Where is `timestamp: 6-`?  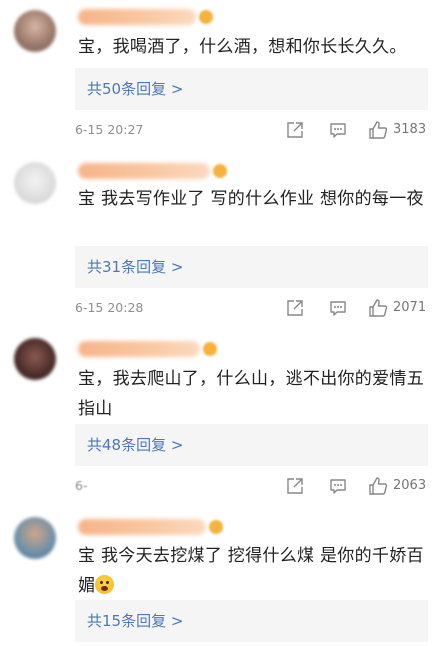 timestamp: 6- is located at coordinates (81, 485).